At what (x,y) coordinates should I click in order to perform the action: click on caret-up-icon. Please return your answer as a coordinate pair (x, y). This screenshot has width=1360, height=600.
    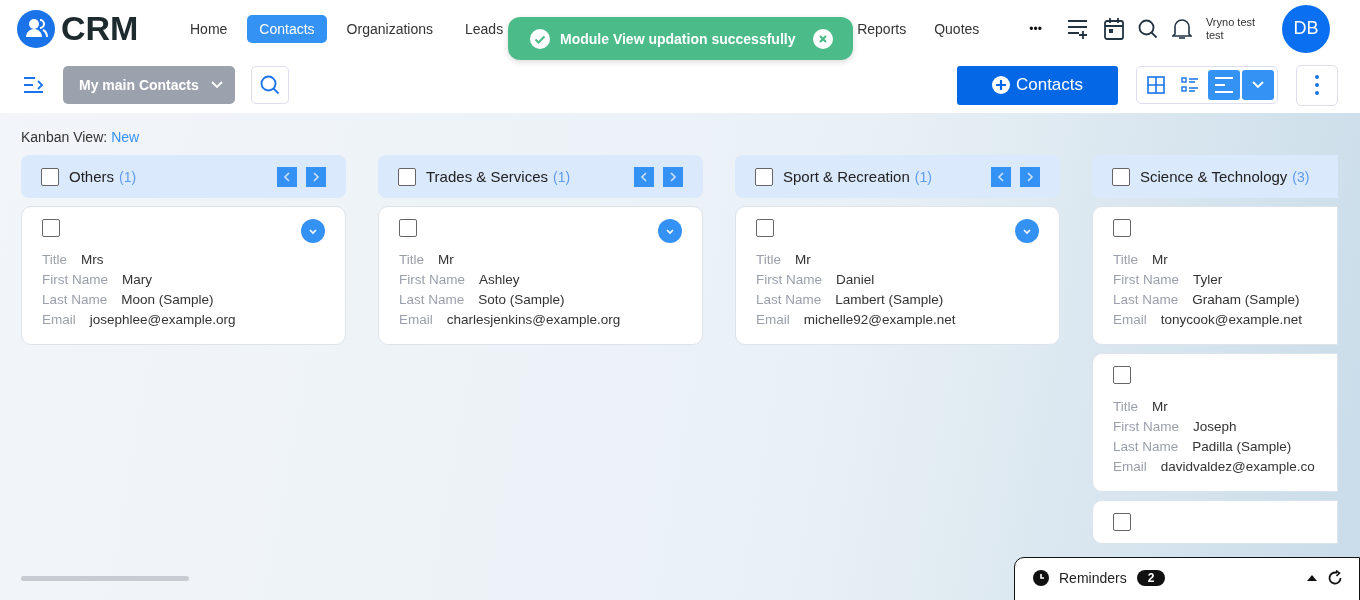
    Looking at the image, I should click on (1312, 578).